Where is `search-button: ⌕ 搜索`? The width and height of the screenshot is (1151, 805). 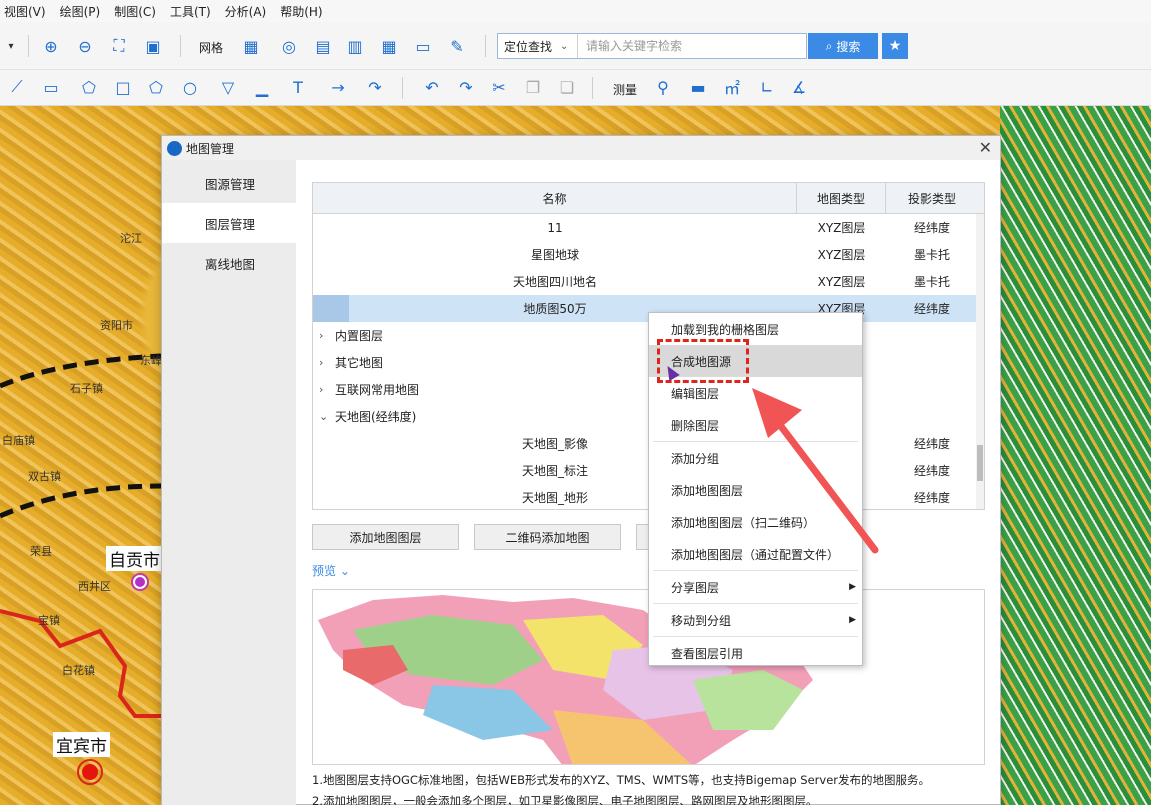 search-button: ⌕ 搜索 is located at coordinates (843, 46).